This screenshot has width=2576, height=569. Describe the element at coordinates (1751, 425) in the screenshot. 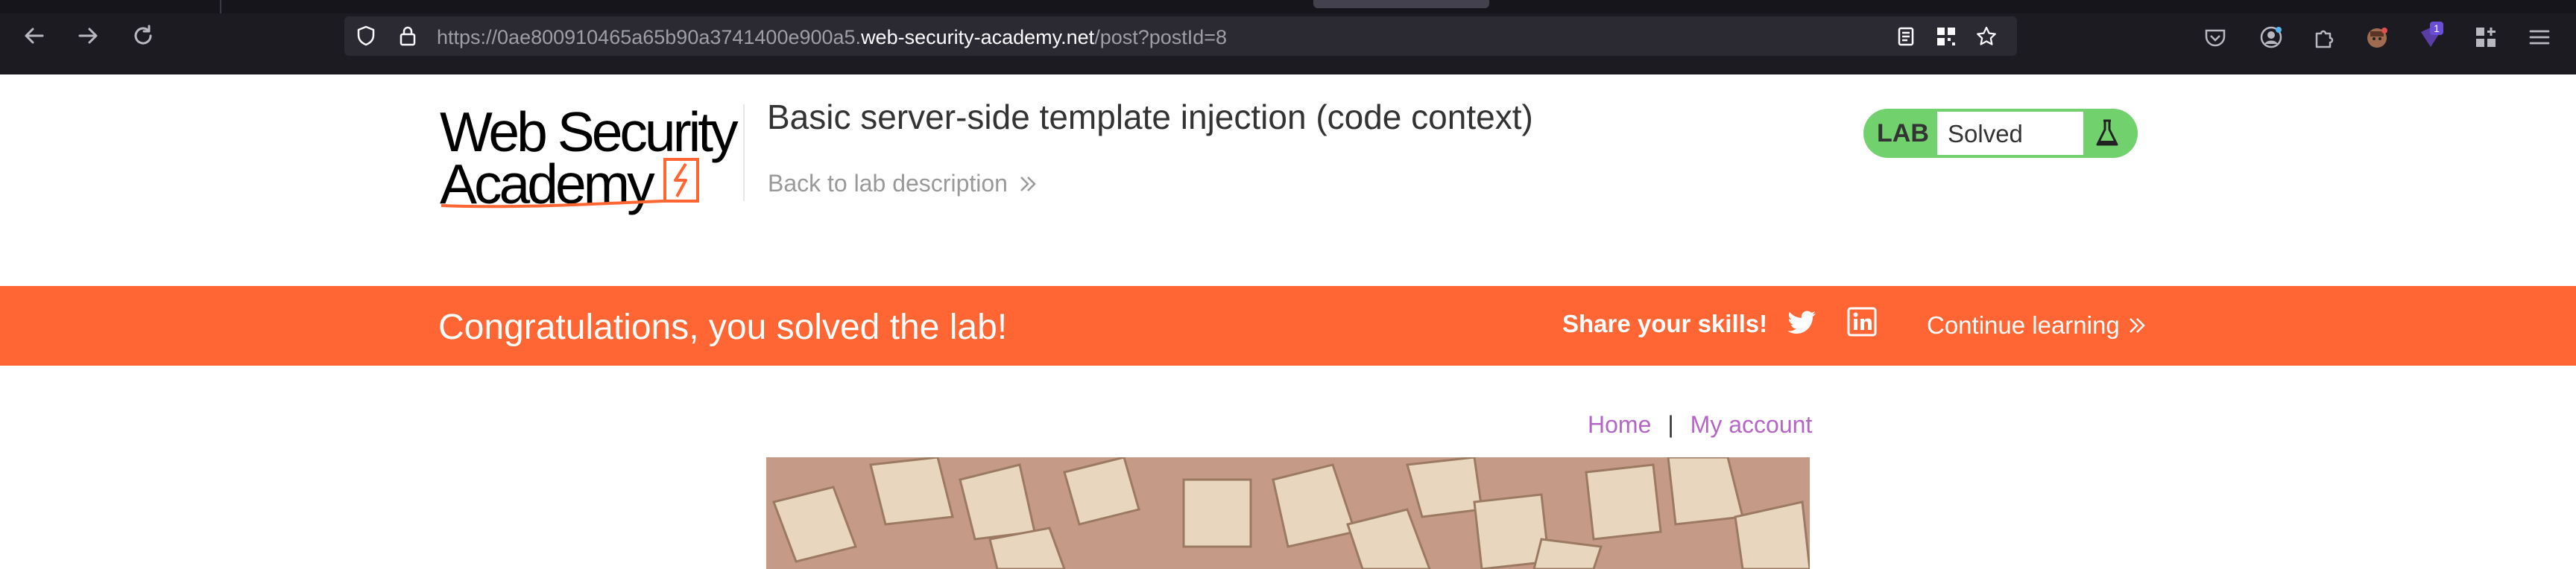

I see `my-account-link: My account` at that location.